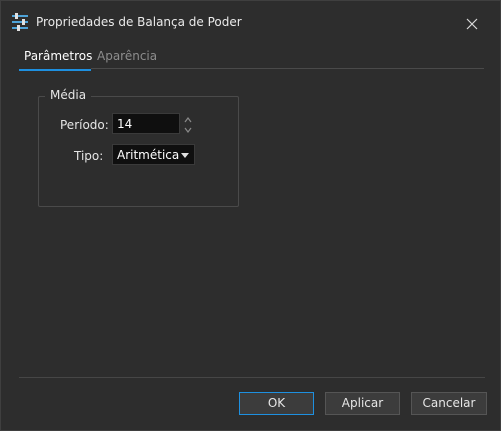 This screenshot has height=431, width=501. Describe the element at coordinates (276, 403) in the screenshot. I see `ok-button: OK` at that location.